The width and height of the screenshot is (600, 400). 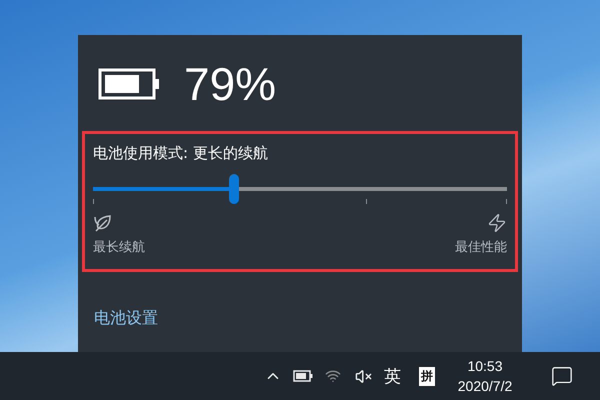 I want to click on notification-icon, so click(x=562, y=376).